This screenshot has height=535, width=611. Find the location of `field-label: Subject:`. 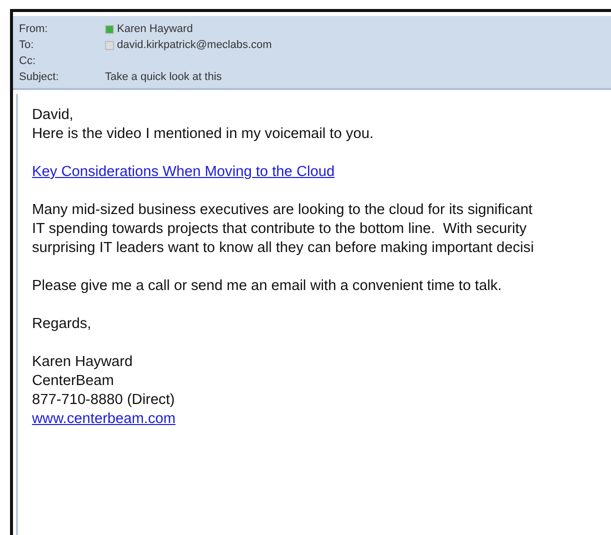

field-label: Subject: is located at coordinates (39, 77).